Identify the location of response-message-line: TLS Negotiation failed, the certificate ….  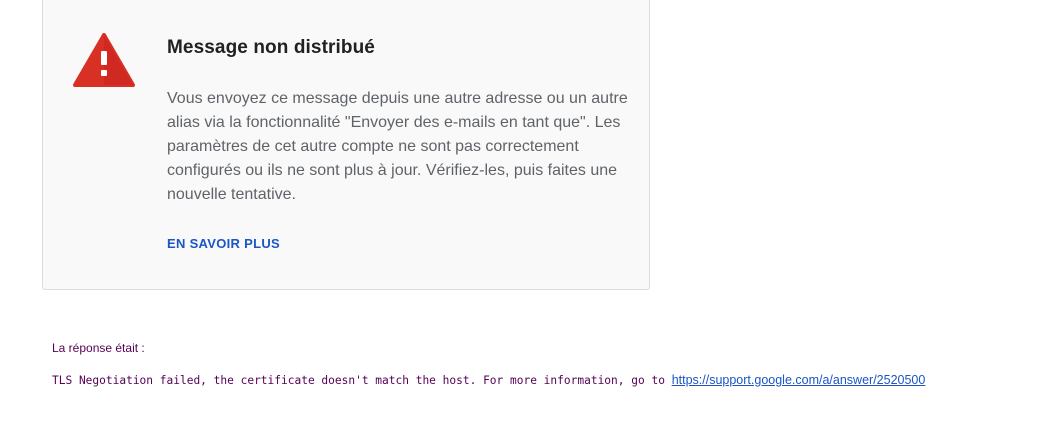
(488, 380).